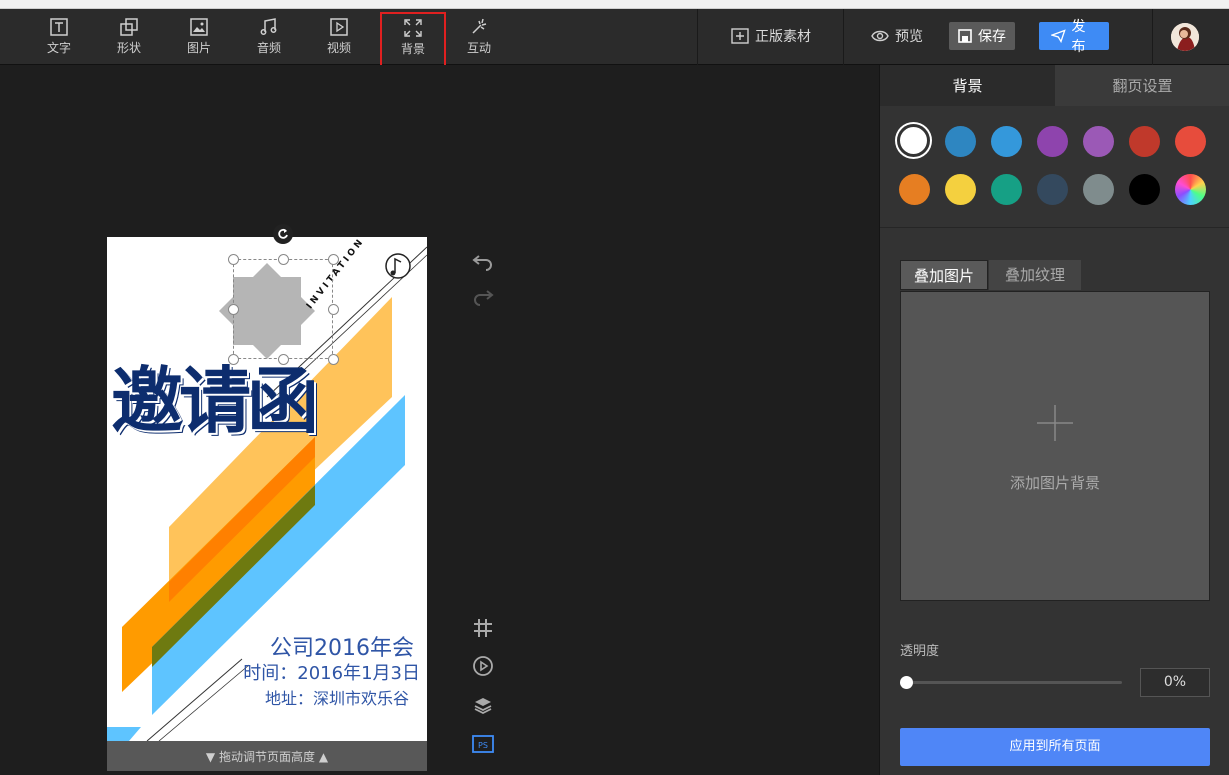 Image resolution: width=1229 pixels, height=775 pixels. What do you see at coordinates (1058, 36) in the screenshot?
I see `send-icon` at bounding box center [1058, 36].